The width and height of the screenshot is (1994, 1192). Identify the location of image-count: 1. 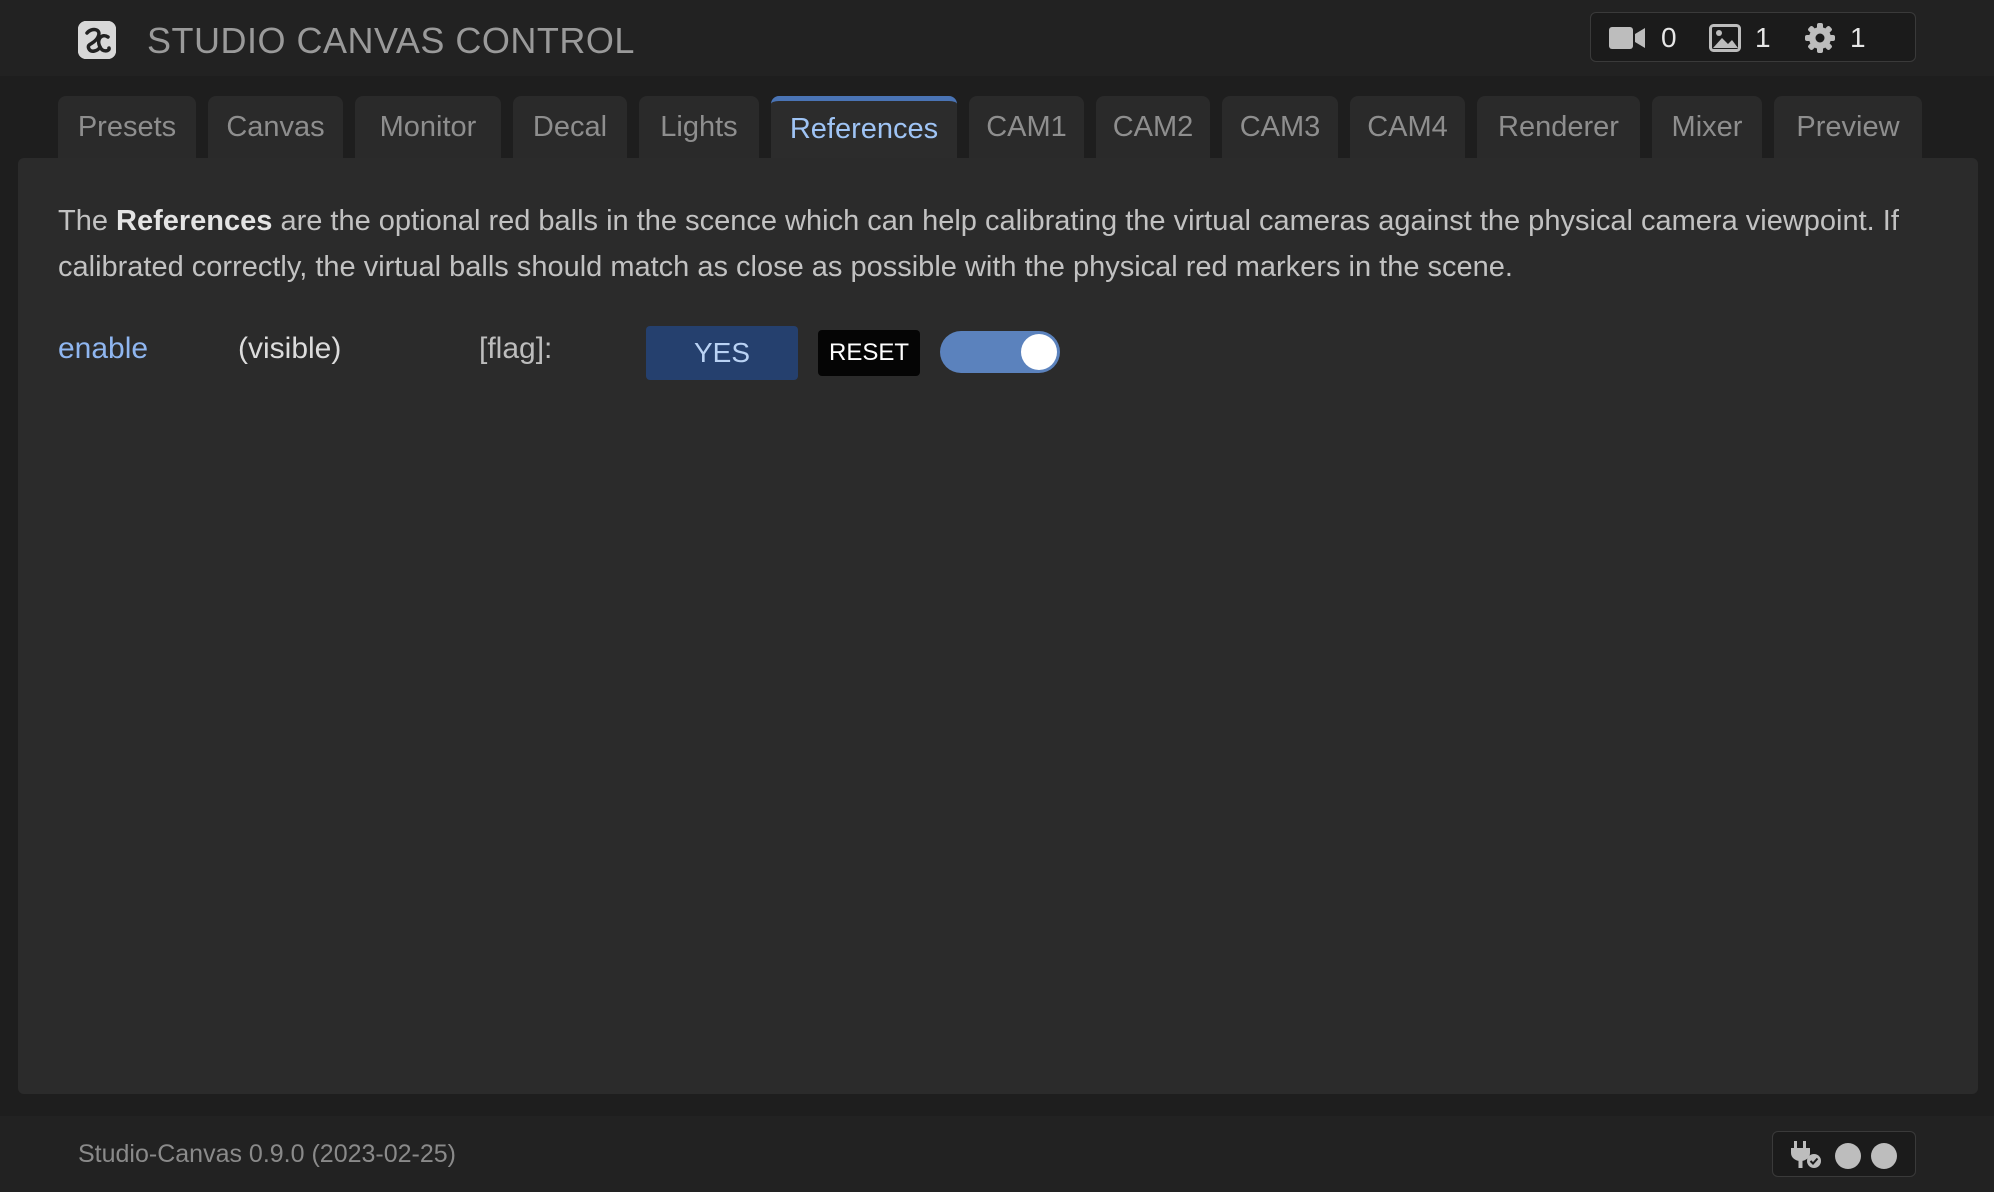
(1763, 37).